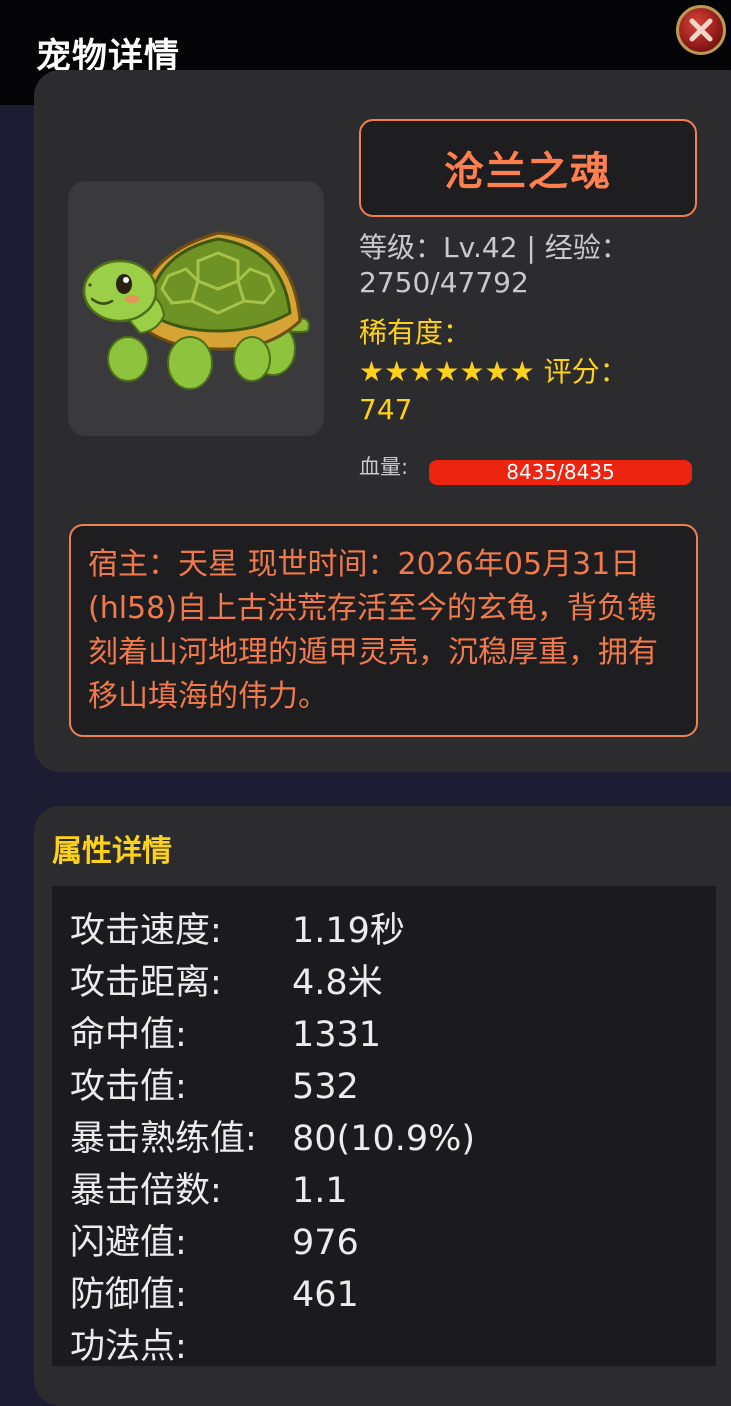 The height and width of the screenshot is (1406, 731). I want to click on turtle-icon, so click(196, 310).